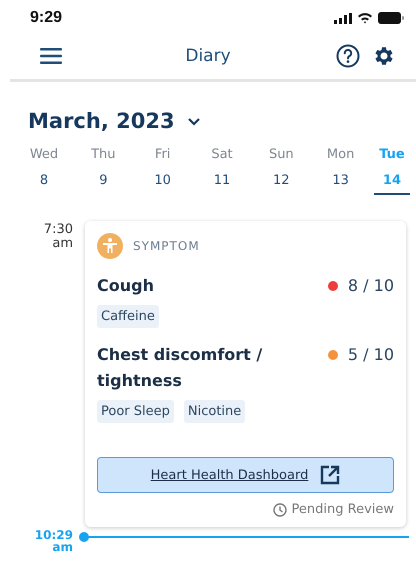 This screenshot has height=570, width=416. What do you see at coordinates (371, 285) in the screenshot?
I see `severity-score: 8 / 10` at bounding box center [371, 285].